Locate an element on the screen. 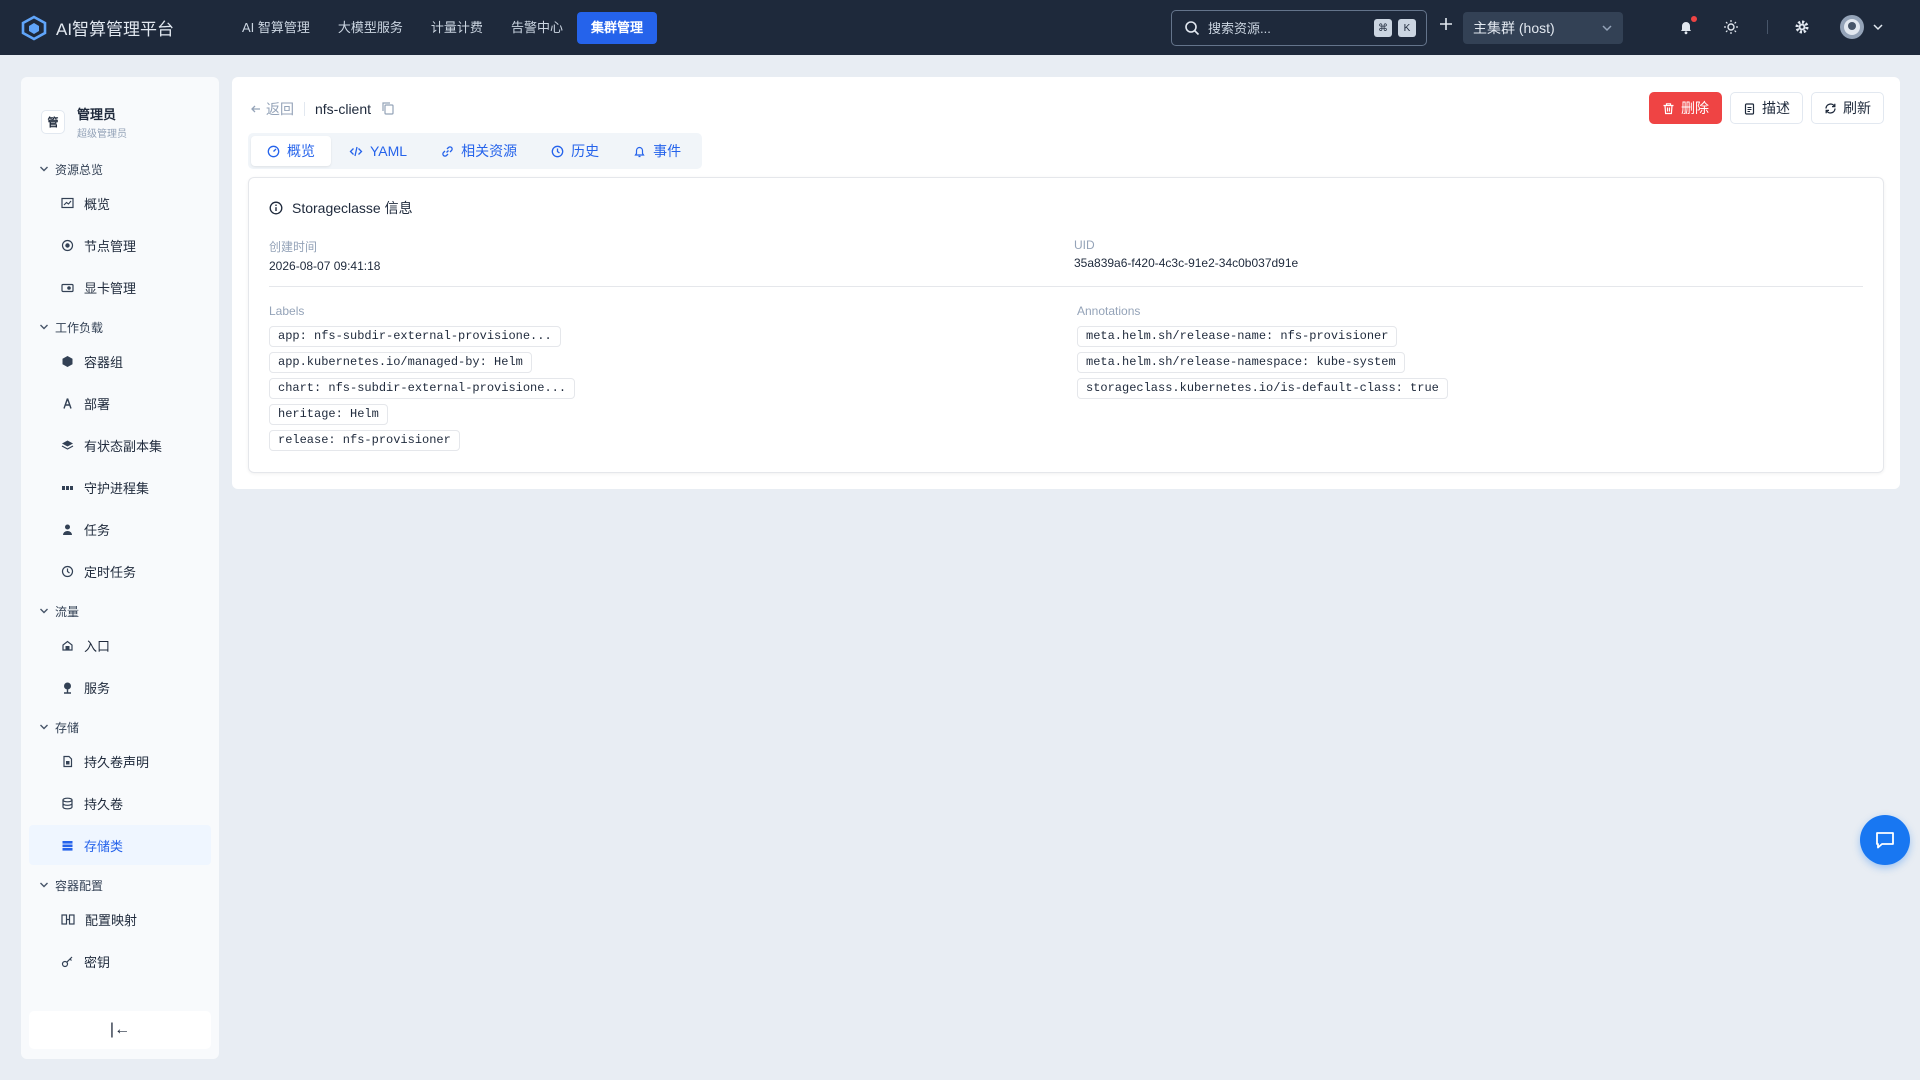  sidebar-item-ingress: 入口 is located at coordinates (120, 645).